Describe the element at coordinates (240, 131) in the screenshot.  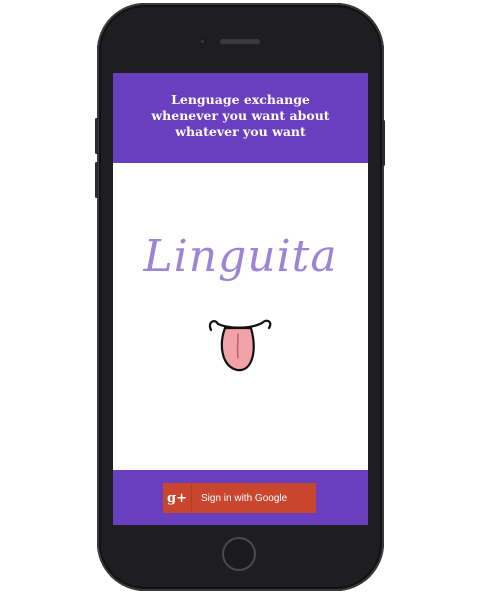
I see `tagline-line: whatever you want` at that location.